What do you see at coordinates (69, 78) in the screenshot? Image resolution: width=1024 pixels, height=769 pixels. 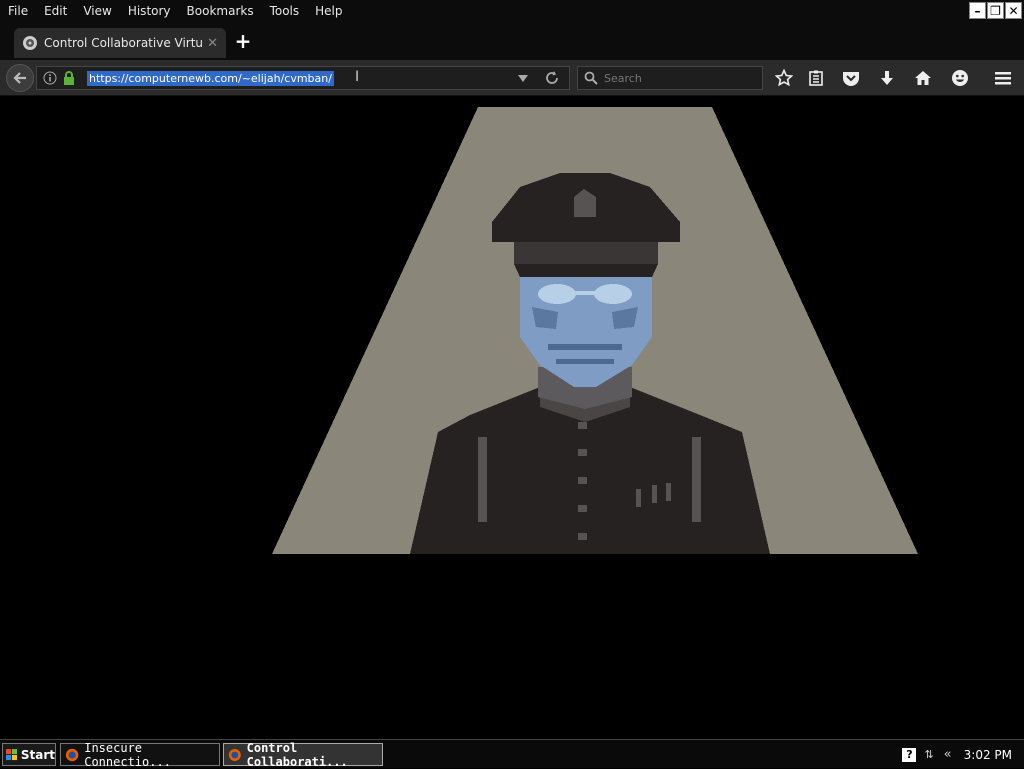 I see `lock-icon` at bounding box center [69, 78].